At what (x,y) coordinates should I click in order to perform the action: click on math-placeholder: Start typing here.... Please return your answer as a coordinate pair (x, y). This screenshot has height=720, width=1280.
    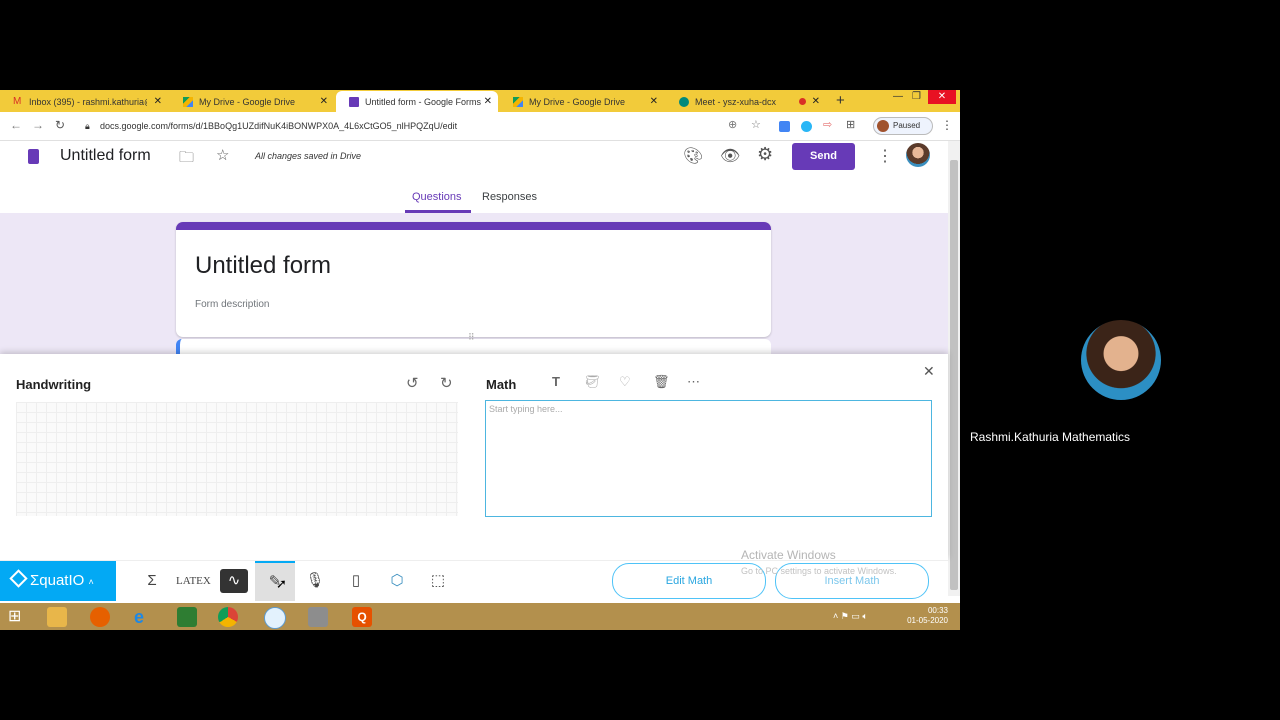
    Looking at the image, I should click on (526, 409).